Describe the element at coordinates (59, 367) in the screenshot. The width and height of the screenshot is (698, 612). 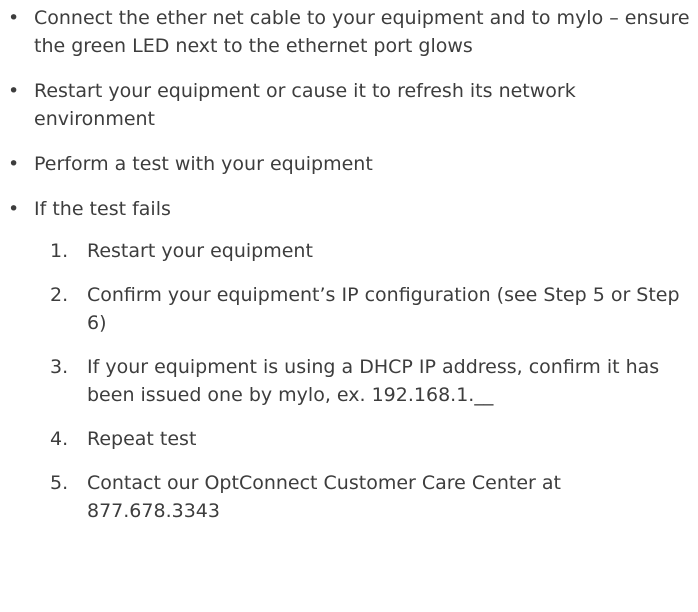
I see `step-number: 3.` at that location.